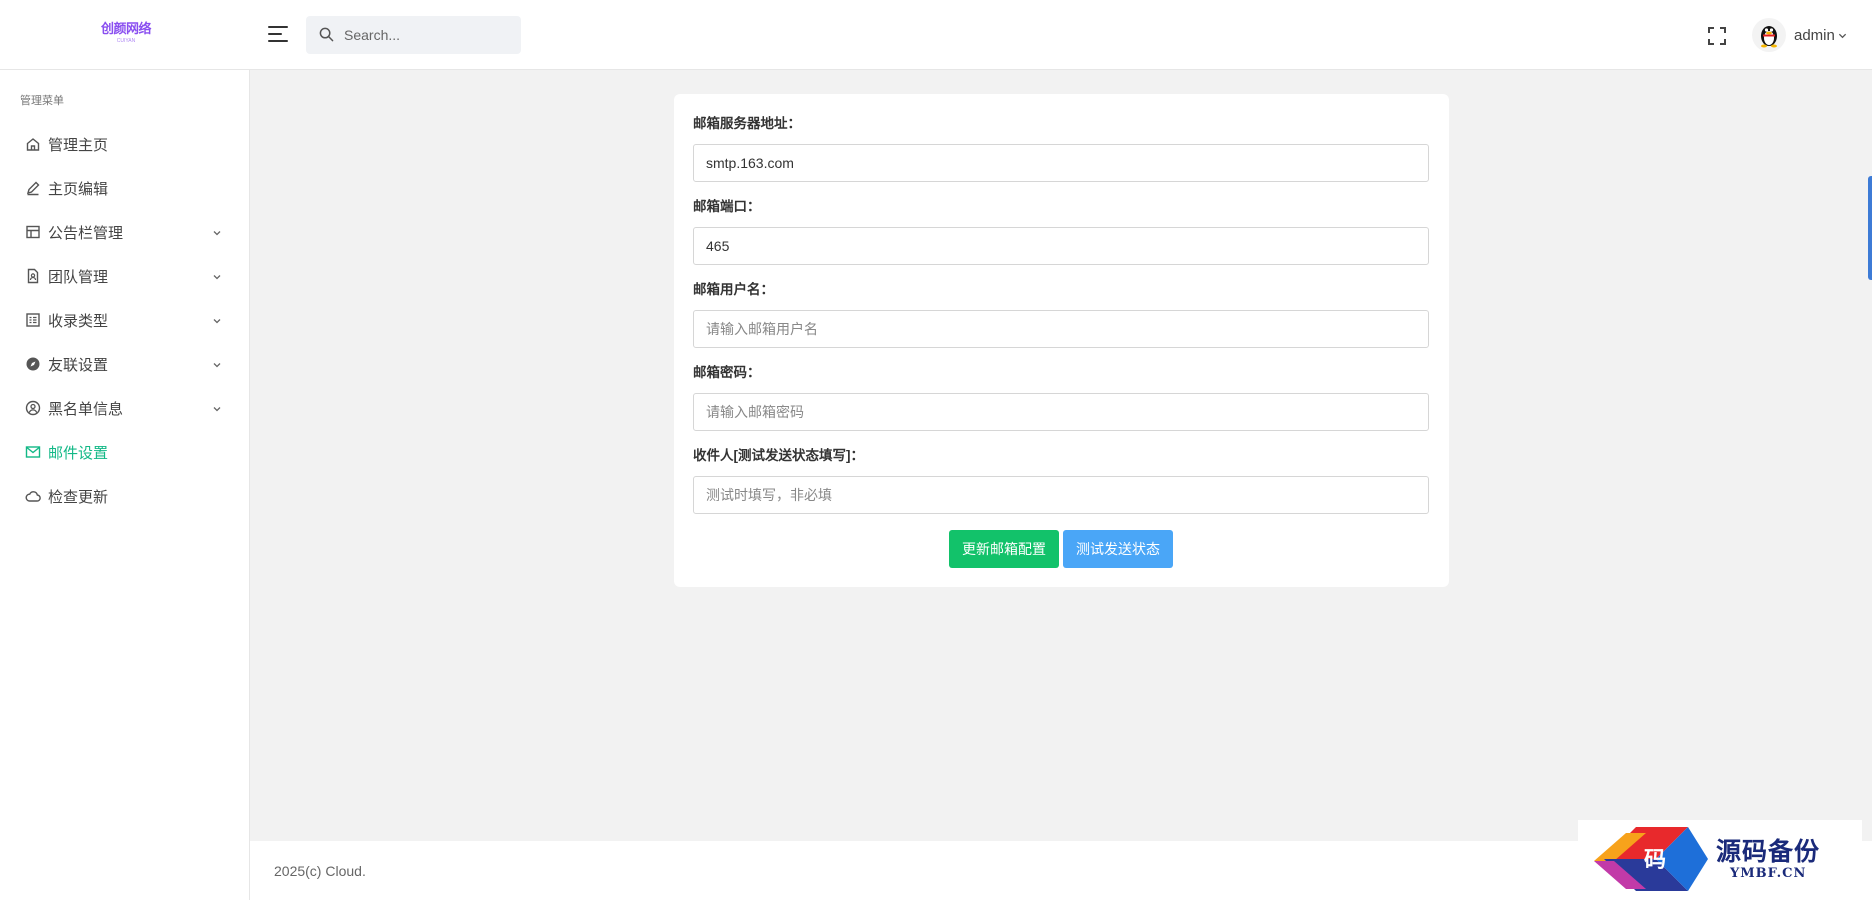 The image size is (1872, 900). What do you see at coordinates (126, 41) in the screenshot?
I see `logo-subtext: CUIYAN` at bounding box center [126, 41].